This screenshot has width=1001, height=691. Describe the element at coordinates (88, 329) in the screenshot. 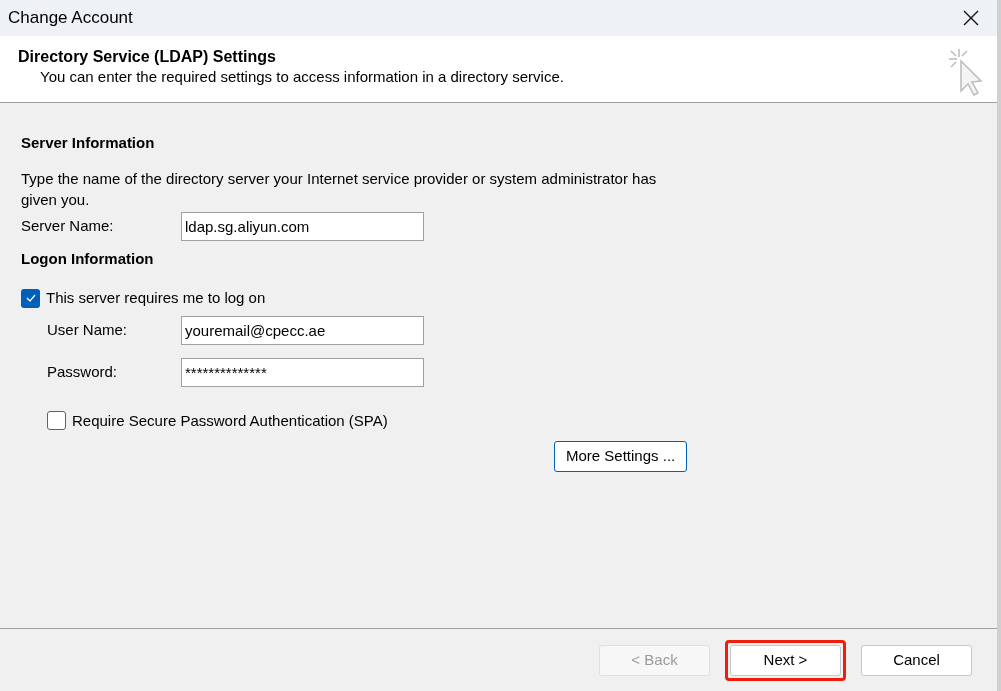

I see `field-label: User Name:` at that location.